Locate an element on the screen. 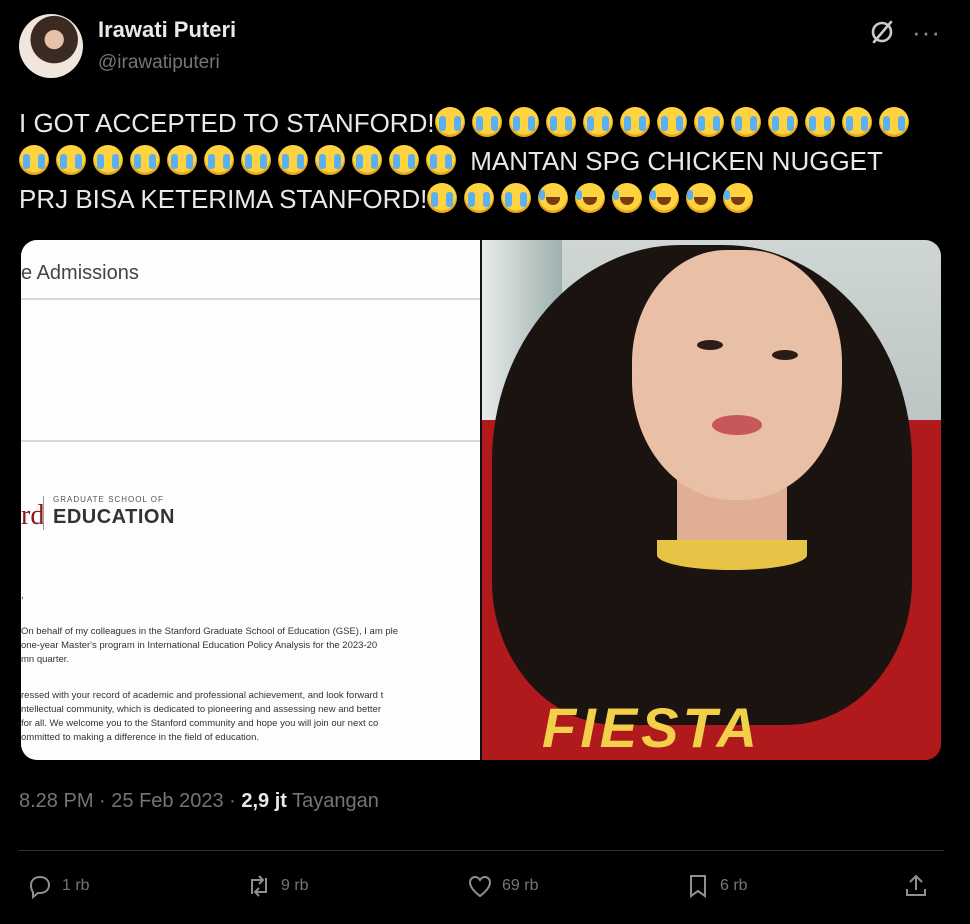  heart-icon is located at coordinates (480, 886).